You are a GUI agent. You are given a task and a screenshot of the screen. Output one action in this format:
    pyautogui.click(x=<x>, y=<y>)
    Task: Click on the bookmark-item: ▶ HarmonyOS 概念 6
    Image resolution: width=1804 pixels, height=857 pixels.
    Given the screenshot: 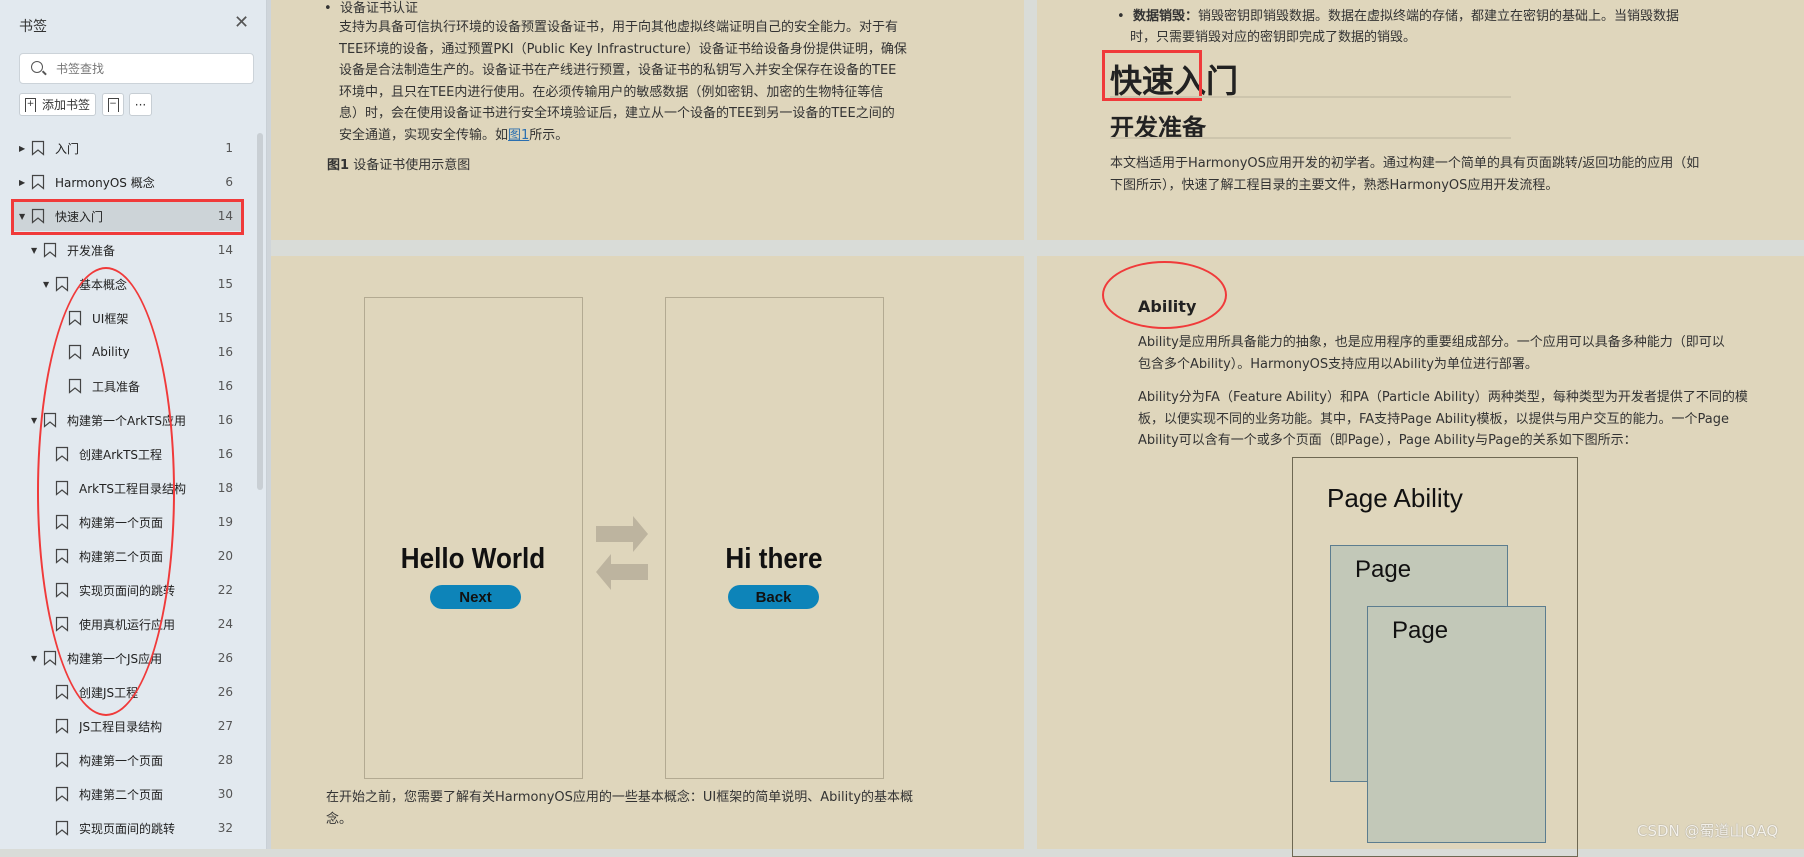 What is the action you would take?
    pyautogui.click(x=127, y=182)
    